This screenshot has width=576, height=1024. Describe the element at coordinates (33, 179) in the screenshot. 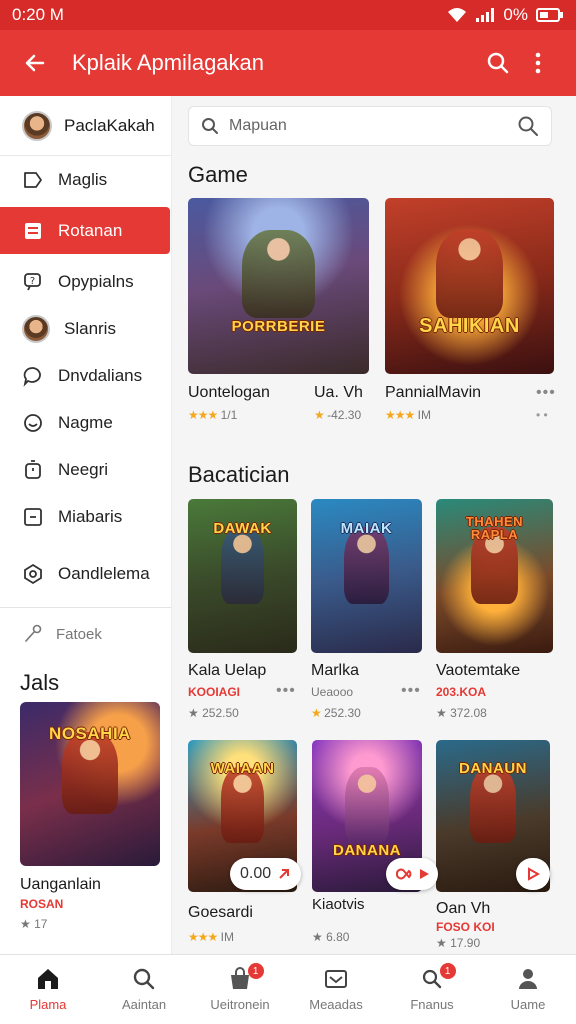

I see `tag-icon` at that location.